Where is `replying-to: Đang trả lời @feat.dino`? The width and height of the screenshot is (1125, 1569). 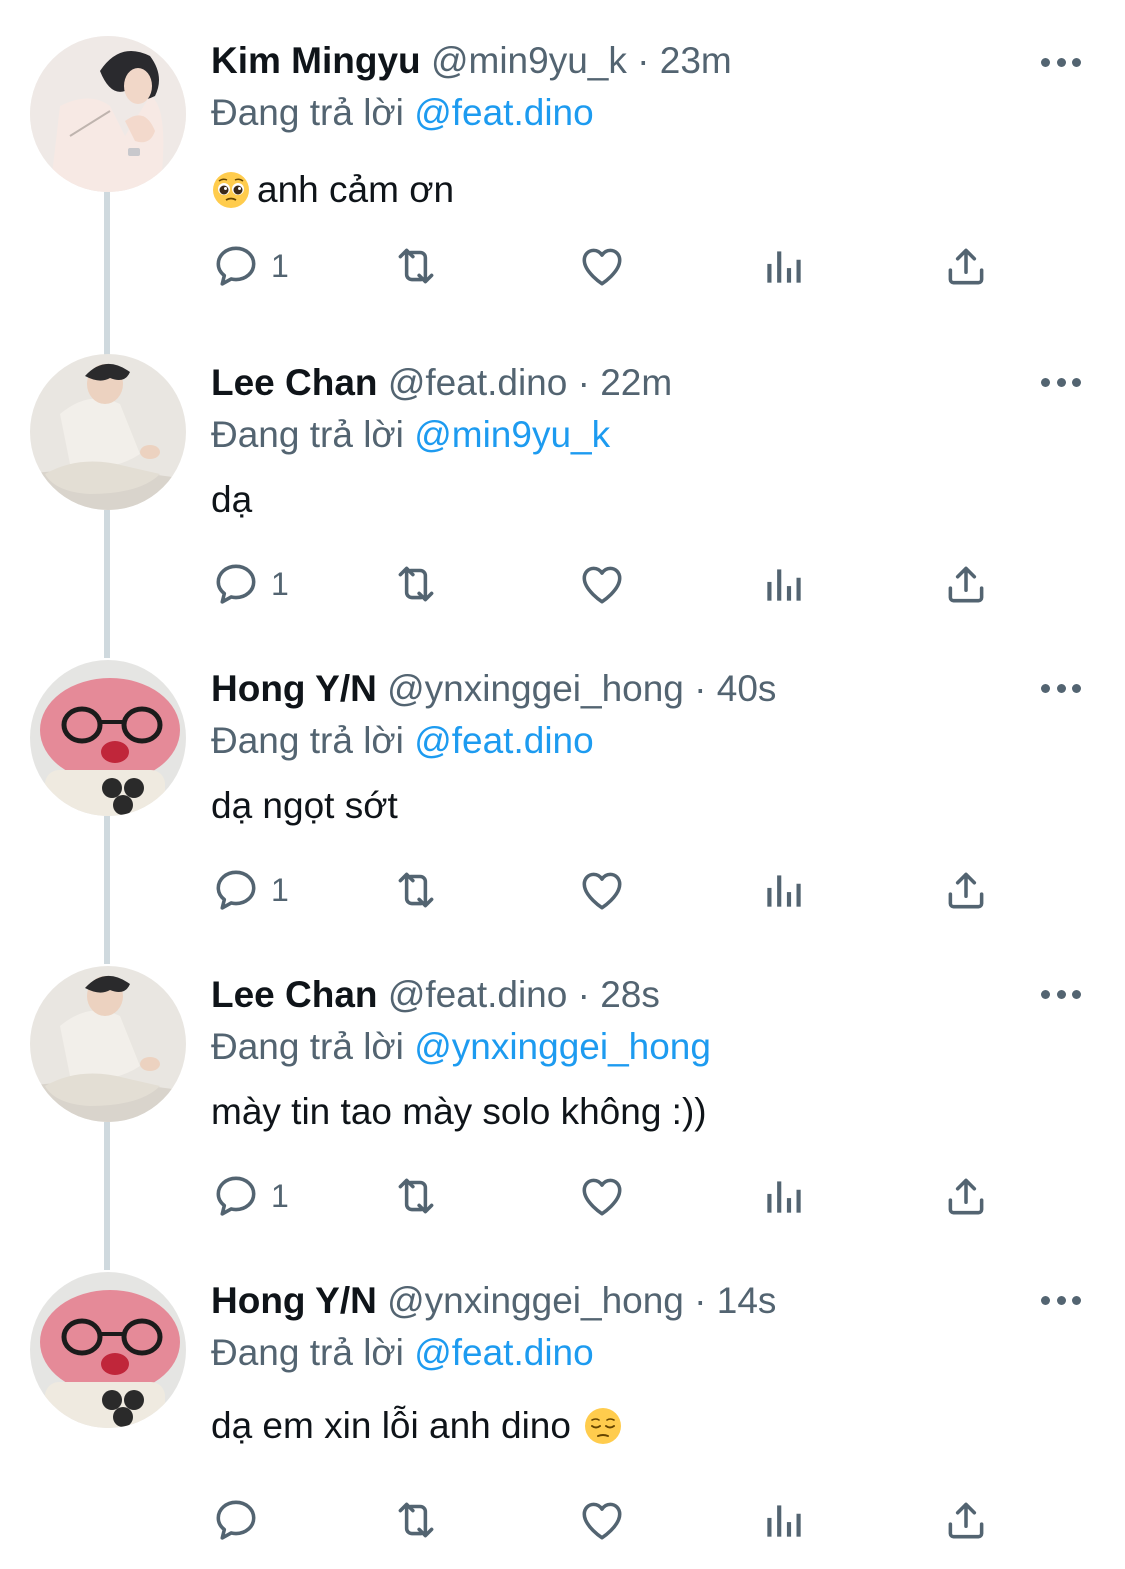 replying-to: Đang trả lời @feat.dino is located at coordinates (402, 741).